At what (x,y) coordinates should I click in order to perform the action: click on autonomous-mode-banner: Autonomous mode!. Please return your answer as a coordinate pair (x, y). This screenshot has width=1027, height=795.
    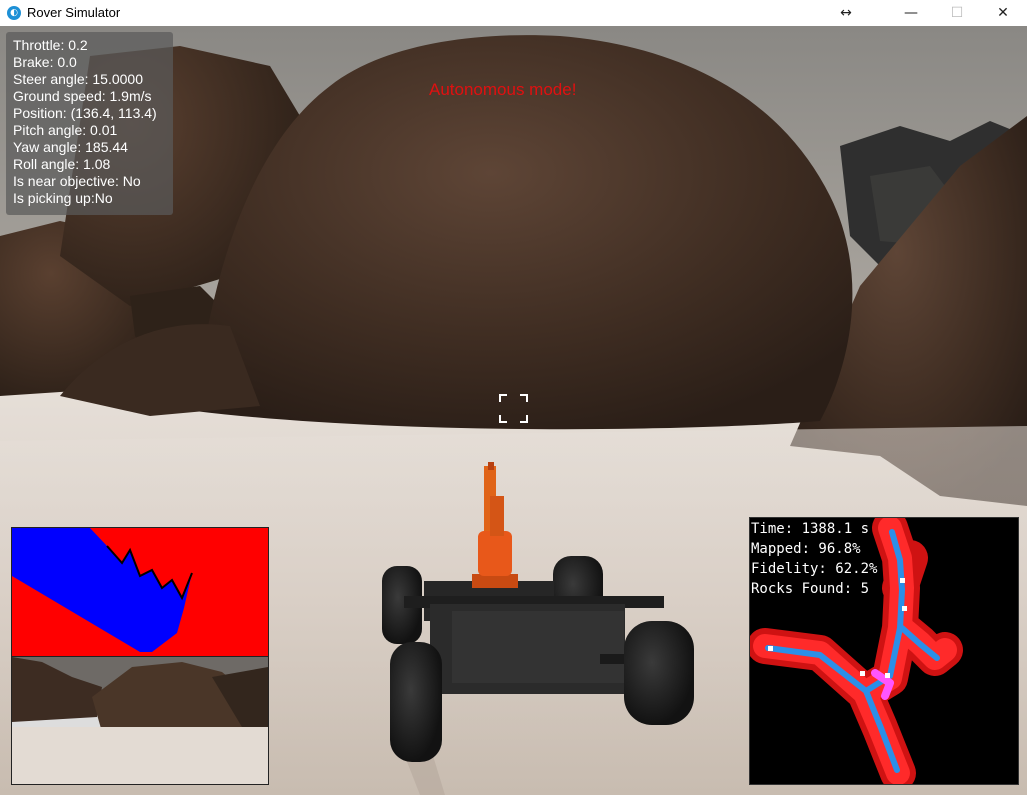
    Looking at the image, I should click on (503, 89).